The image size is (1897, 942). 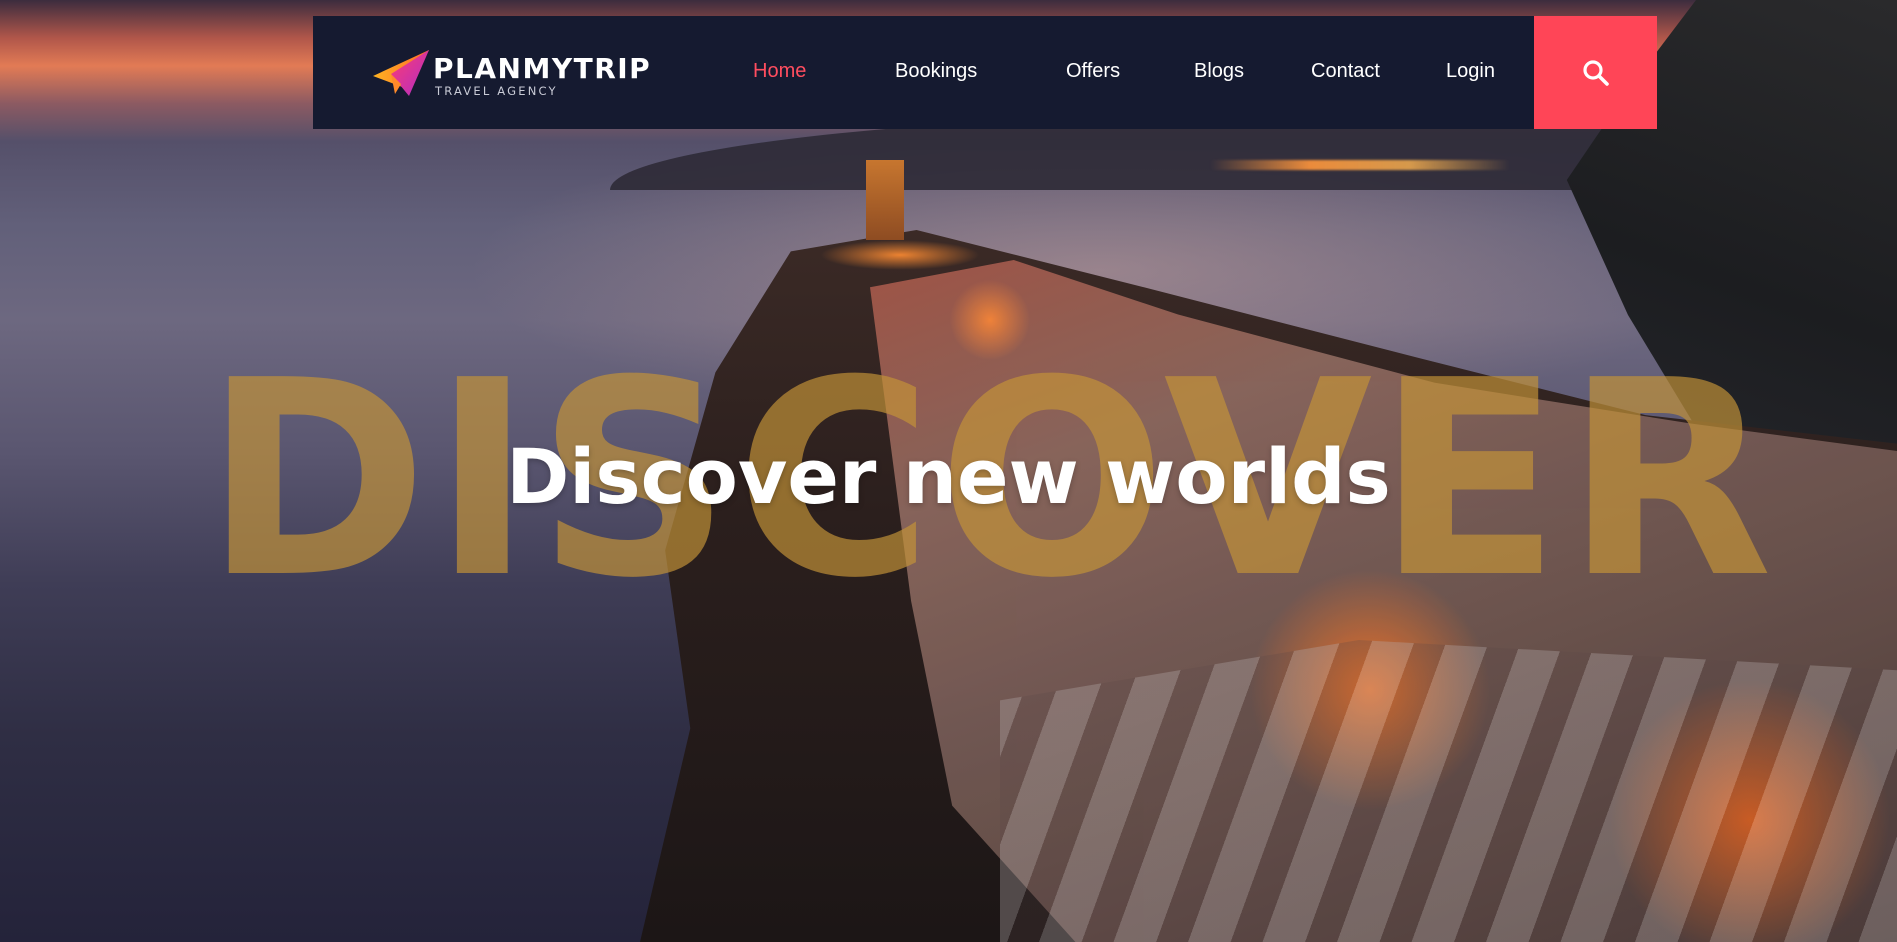 I want to click on search-icon, so click(x=1595, y=72).